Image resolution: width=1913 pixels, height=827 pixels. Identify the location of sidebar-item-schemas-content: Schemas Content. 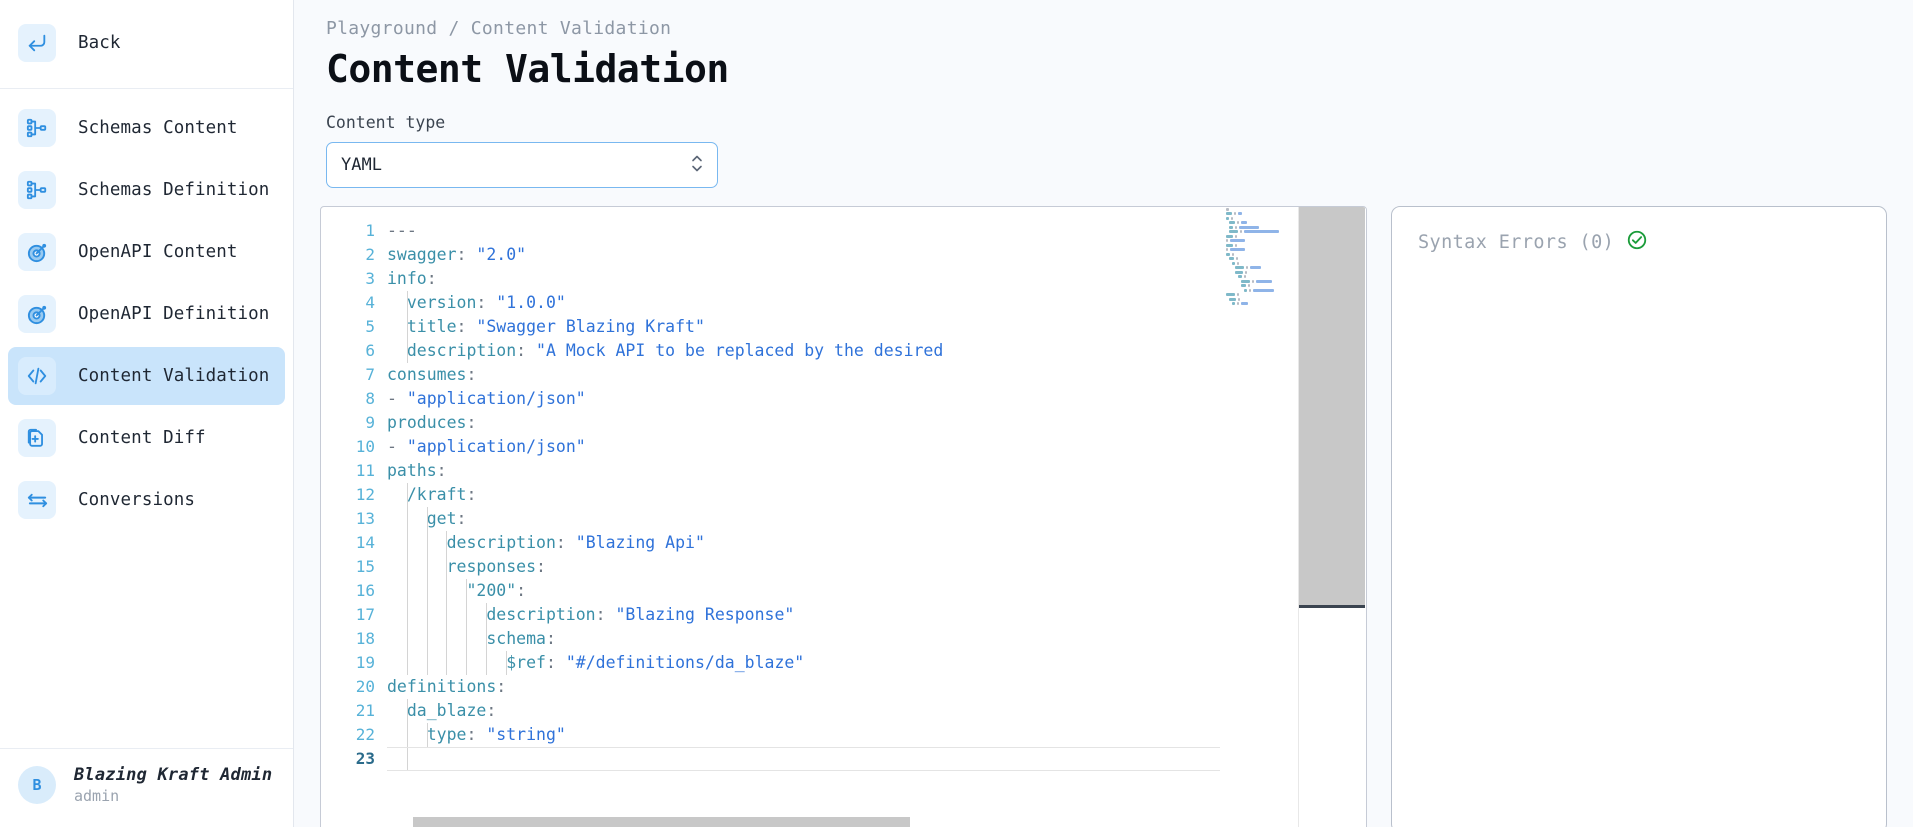
(146, 128).